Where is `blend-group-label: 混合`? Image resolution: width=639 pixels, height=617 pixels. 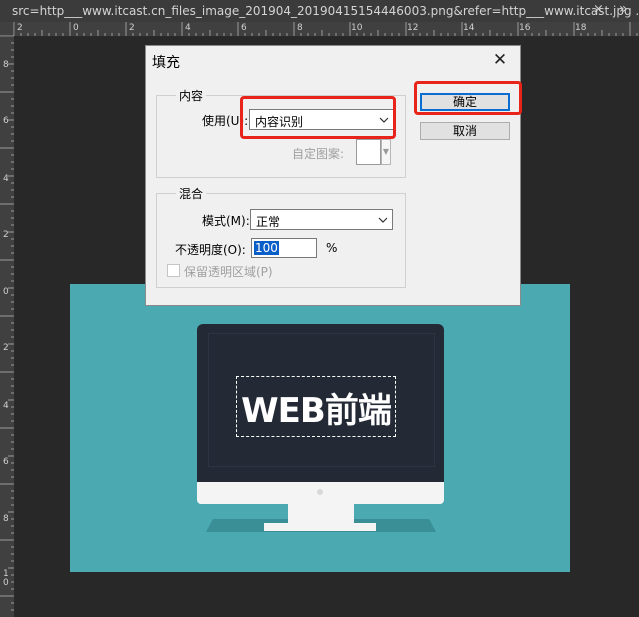
blend-group-label: 混合 is located at coordinates (191, 193).